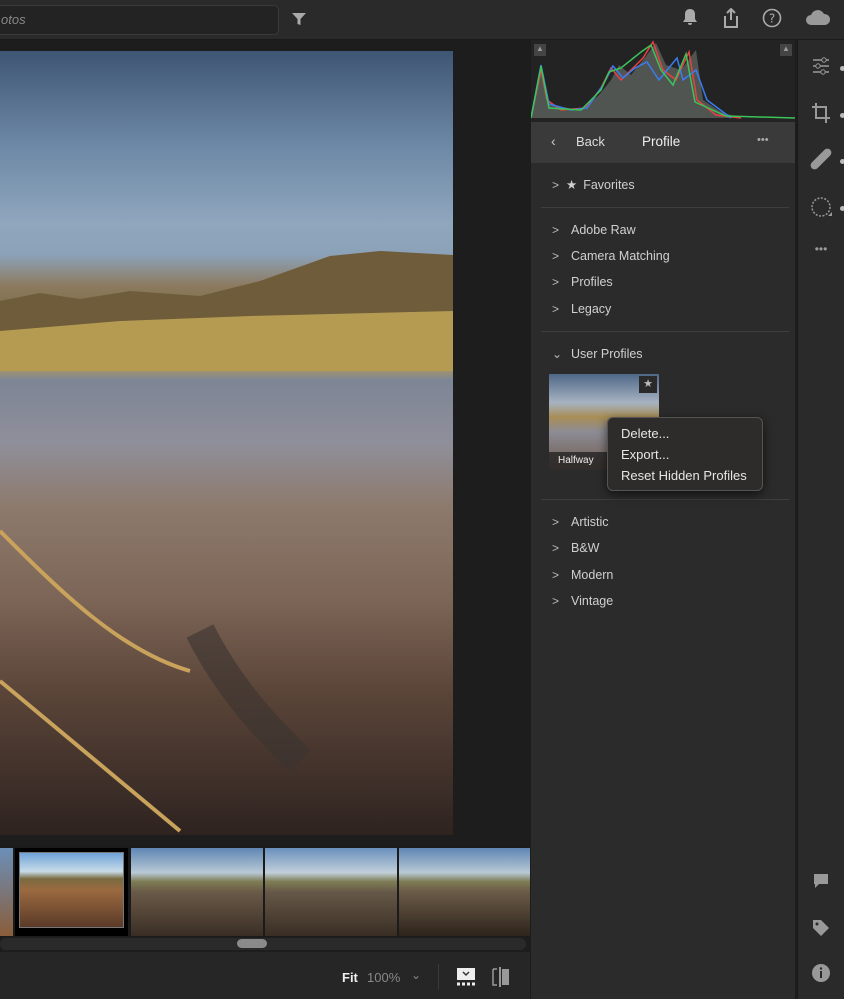 This screenshot has width=844, height=999. What do you see at coordinates (821, 884) in the screenshot?
I see `comment-icon` at bounding box center [821, 884].